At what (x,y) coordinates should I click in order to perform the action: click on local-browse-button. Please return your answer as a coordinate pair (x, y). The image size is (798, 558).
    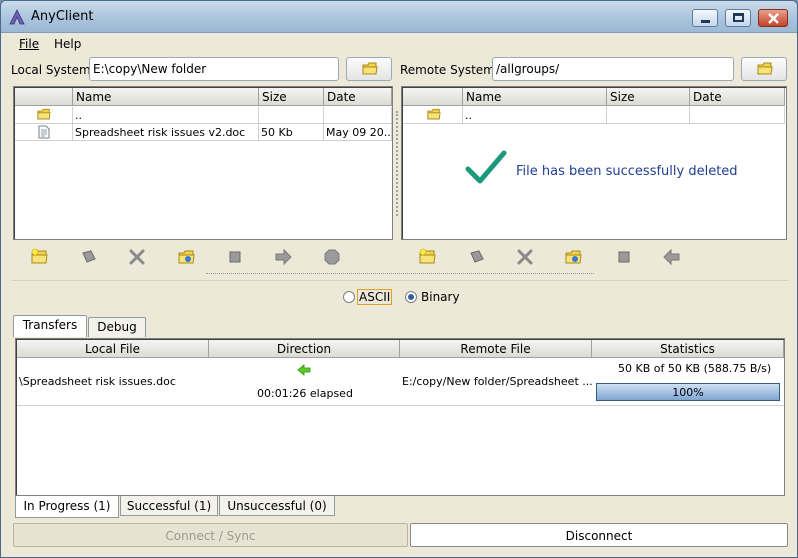
    Looking at the image, I should click on (369, 69).